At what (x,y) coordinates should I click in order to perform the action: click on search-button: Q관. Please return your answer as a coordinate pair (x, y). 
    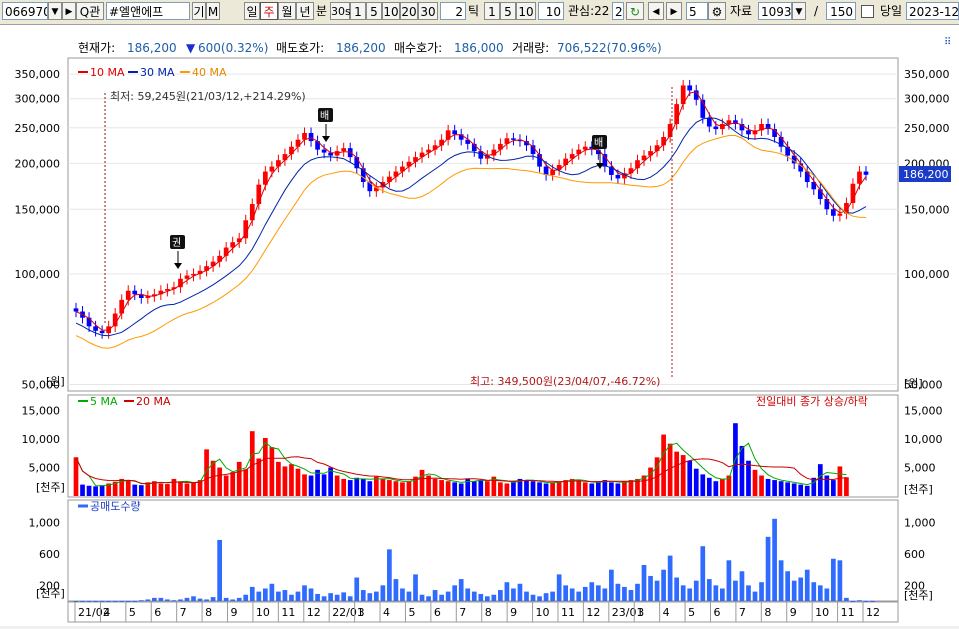
    Looking at the image, I should click on (90, 11).